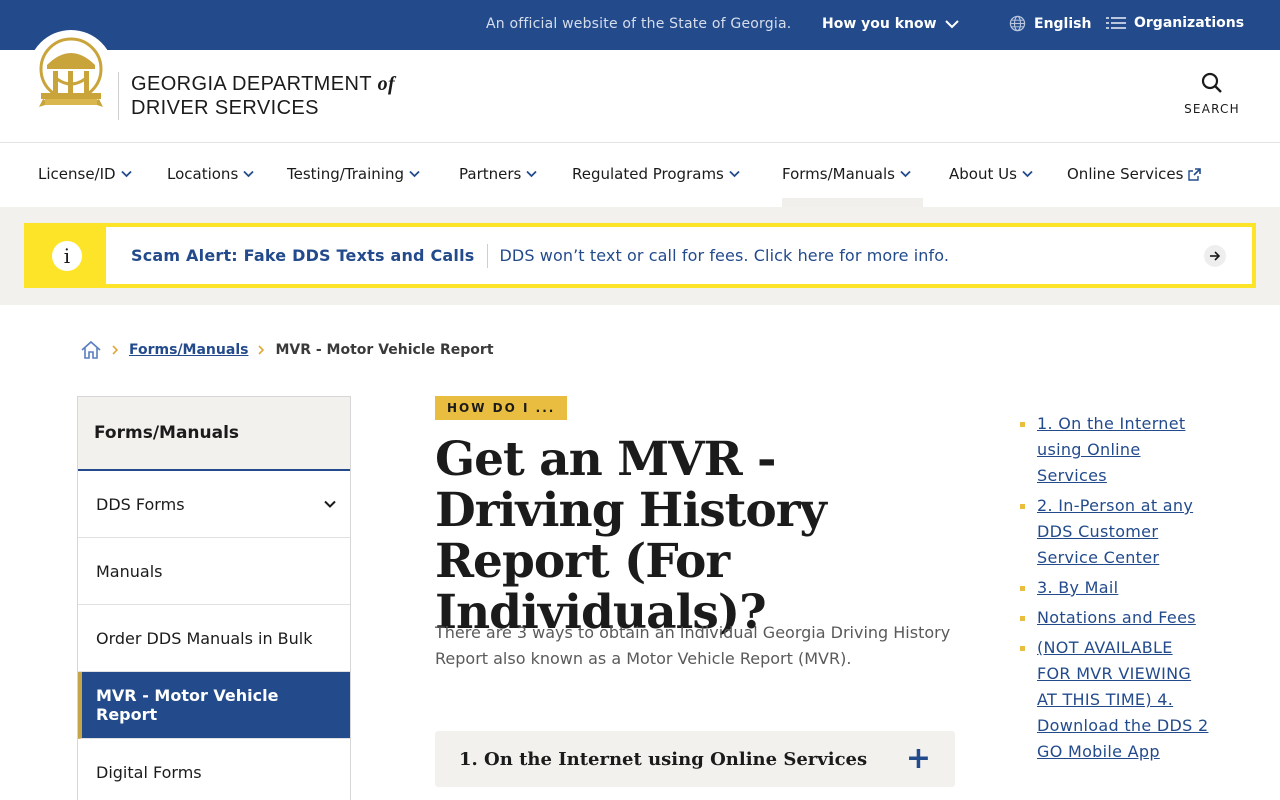  I want to click on sidenav-item-digital-forms: Digital Forms, so click(214, 769).